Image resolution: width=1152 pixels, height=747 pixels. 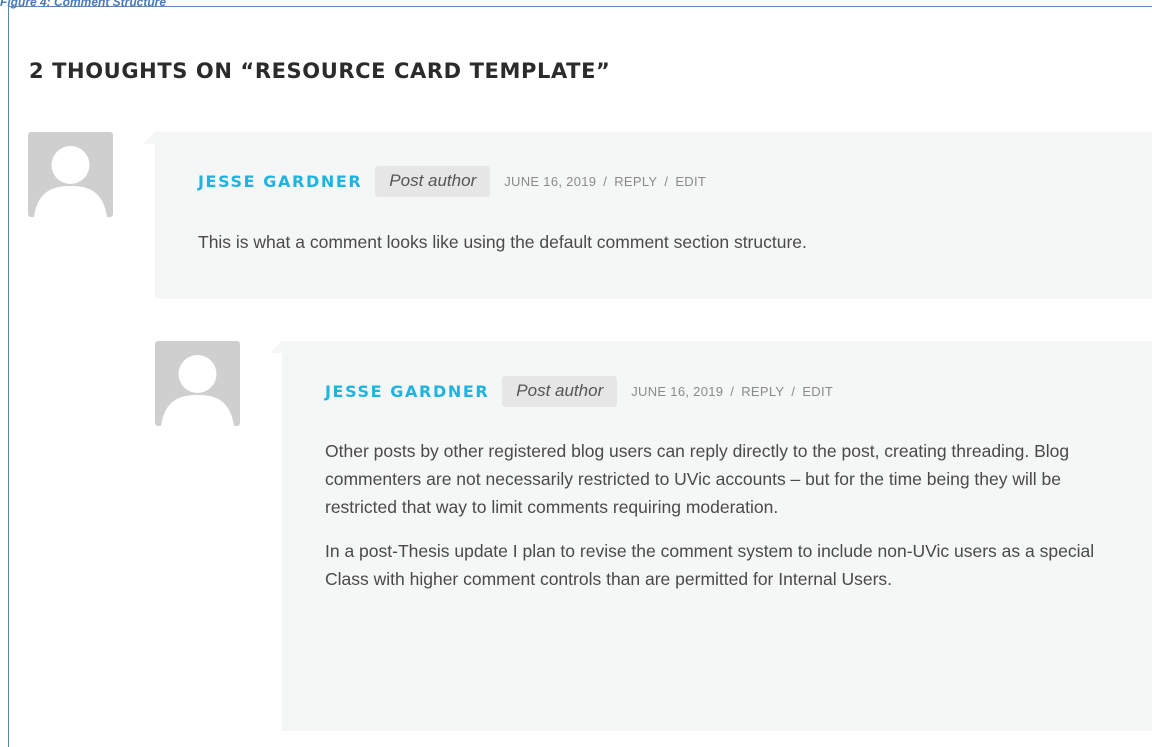 I want to click on comment-author-link: JESSE GARDNER, so click(x=280, y=181).